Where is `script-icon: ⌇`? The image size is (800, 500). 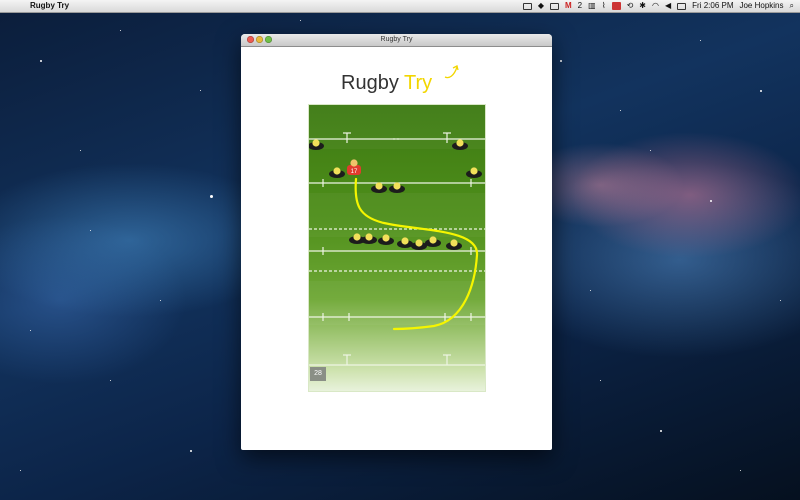 script-icon: ⌇ is located at coordinates (604, 6).